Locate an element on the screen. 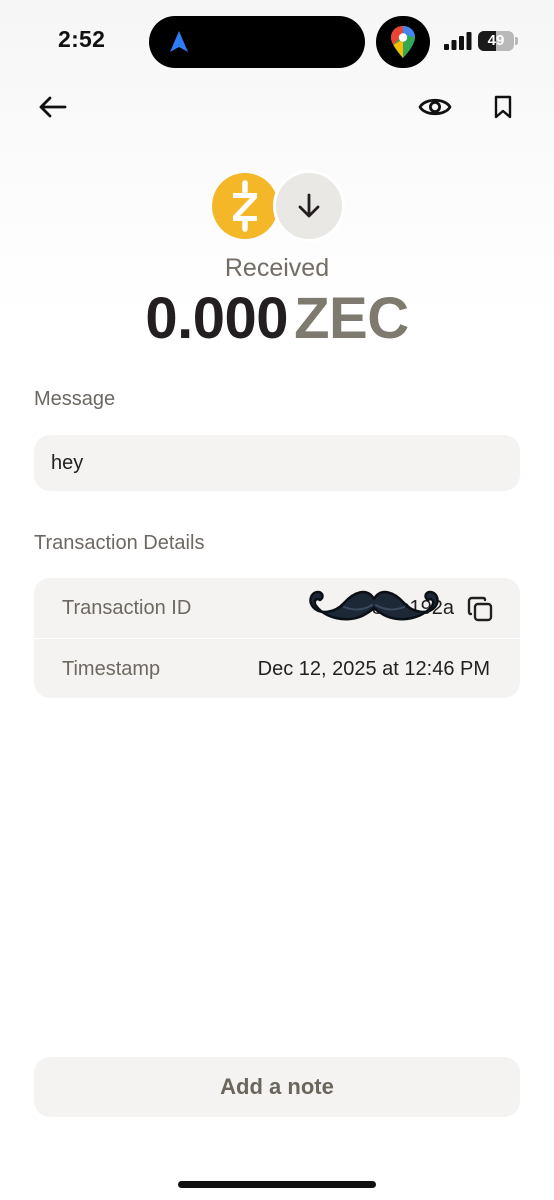 Image resolution: width=554 pixels, height=1200 pixels. transaction-amount: 0.000 ZEC is located at coordinates (277, 319).